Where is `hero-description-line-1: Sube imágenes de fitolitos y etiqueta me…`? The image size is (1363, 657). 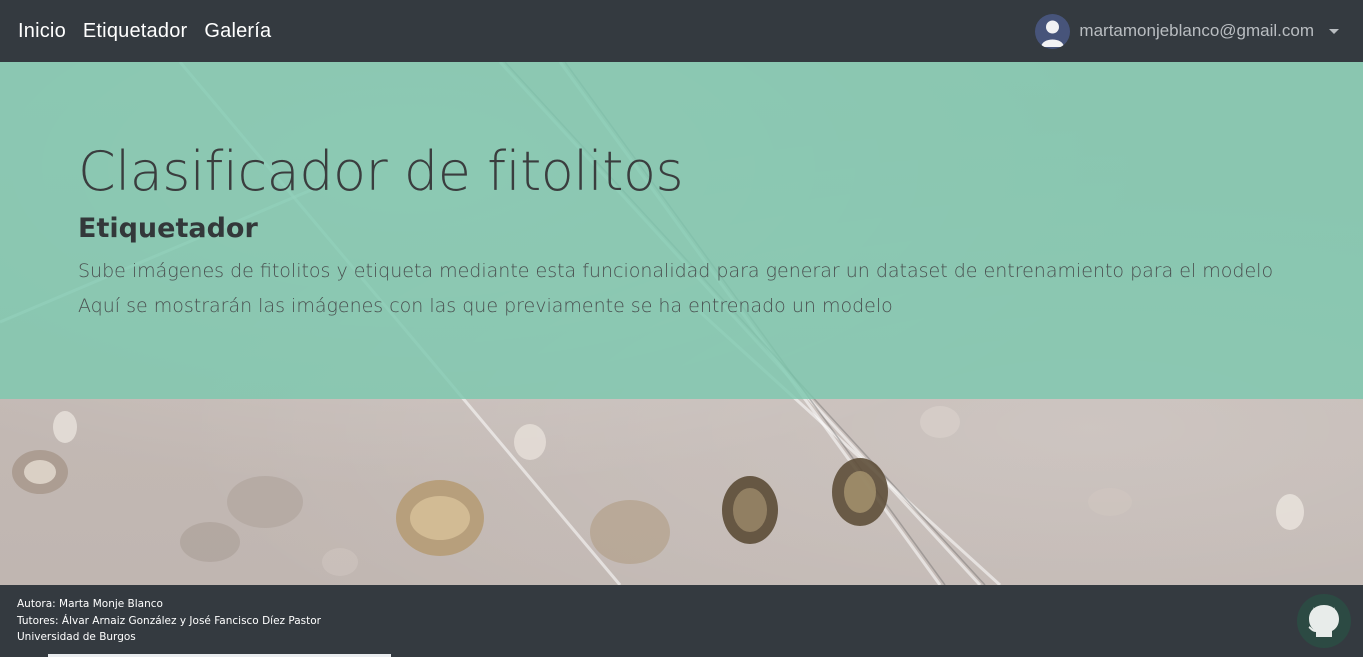 hero-description-line-1: Sube imágenes de fitolitos y etiqueta me… is located at coordinates (676, 271).